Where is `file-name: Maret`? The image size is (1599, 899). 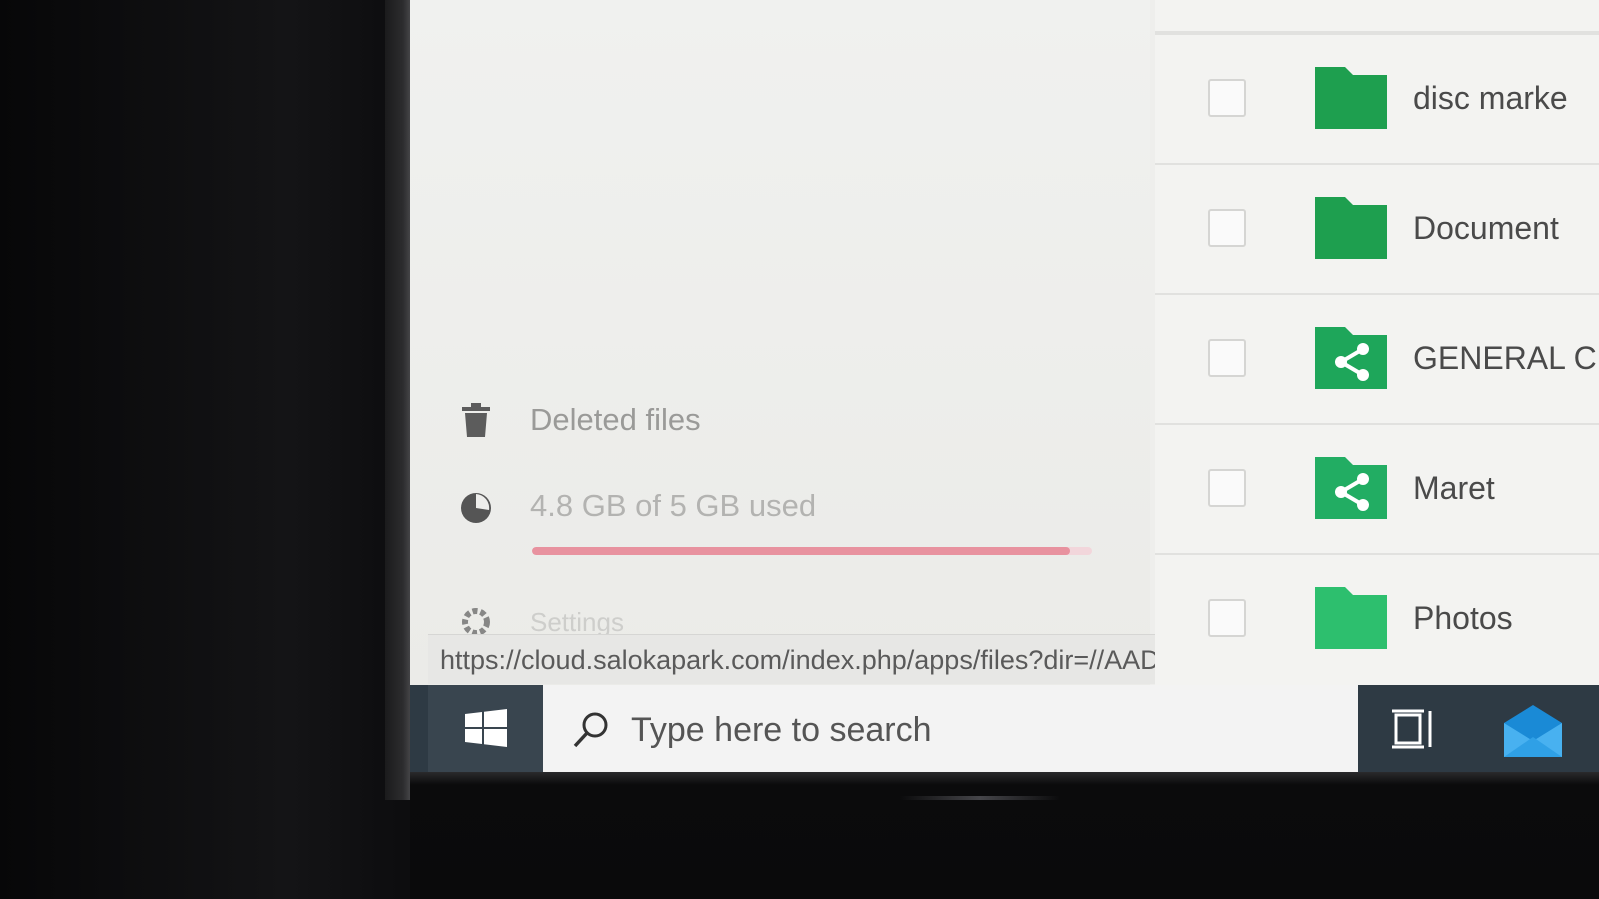 file-name: Maret is located at coordinates (1454, 488).